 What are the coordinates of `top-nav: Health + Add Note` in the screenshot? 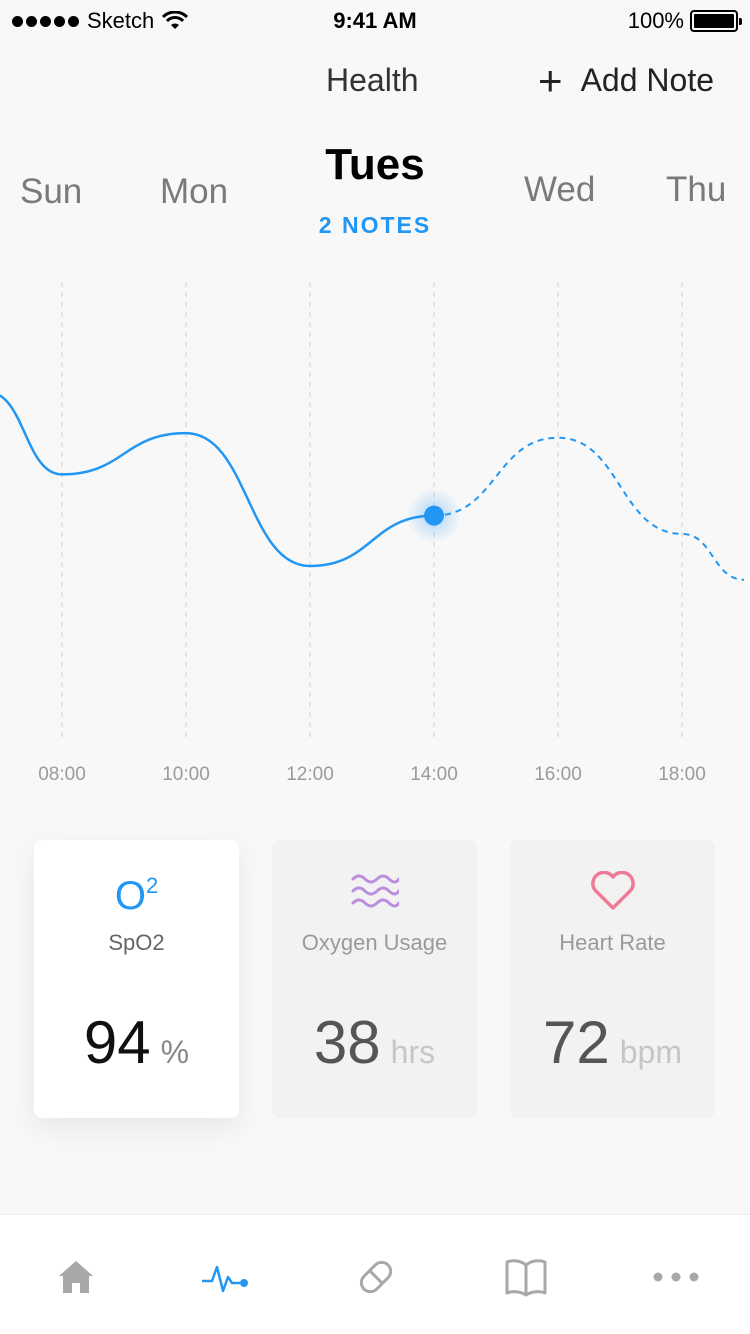 It's located at (375, 81).